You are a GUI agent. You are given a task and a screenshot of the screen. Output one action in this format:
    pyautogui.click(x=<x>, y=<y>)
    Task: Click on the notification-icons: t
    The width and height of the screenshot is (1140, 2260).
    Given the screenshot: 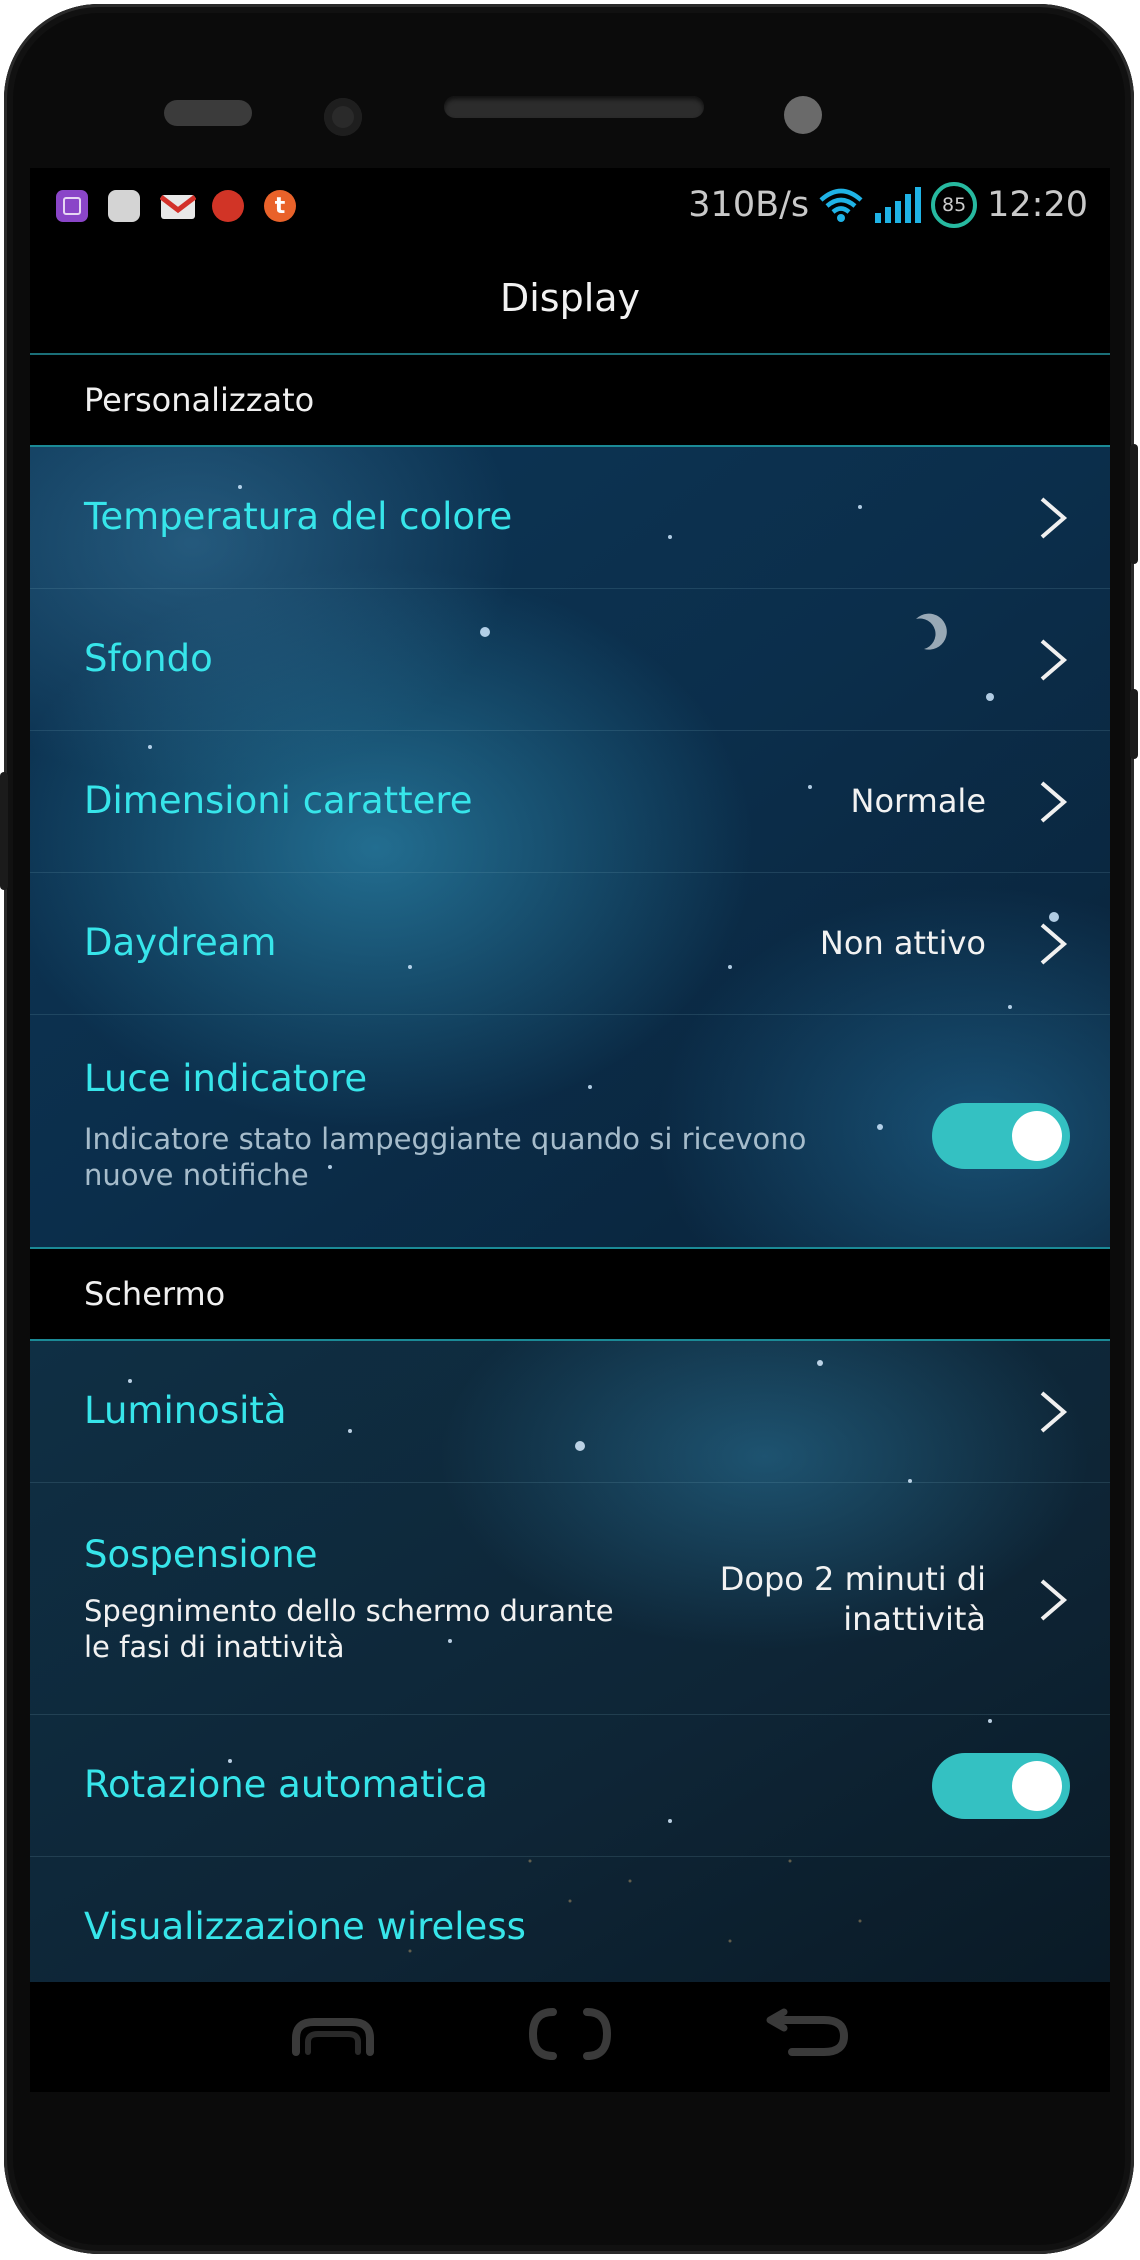 What is the action you would take?
    pyautogui.click(x=176, y=206)
    